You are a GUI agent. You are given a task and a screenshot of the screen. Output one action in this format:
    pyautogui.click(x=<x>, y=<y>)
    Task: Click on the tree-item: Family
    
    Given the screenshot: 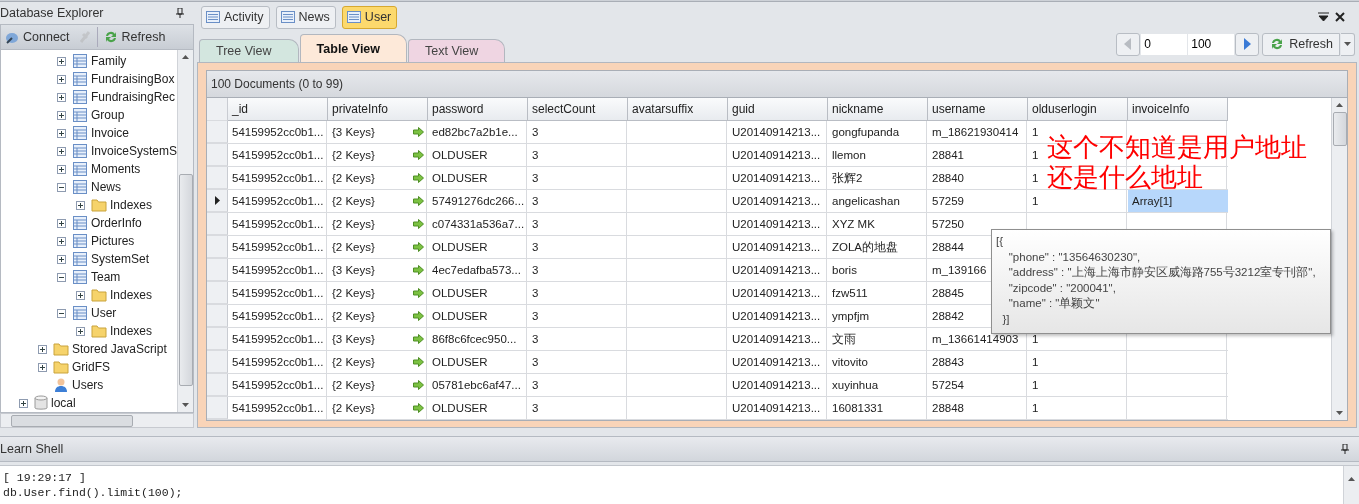 What is the action you would take?
    pyautogui.click(x=109, y=61)
    